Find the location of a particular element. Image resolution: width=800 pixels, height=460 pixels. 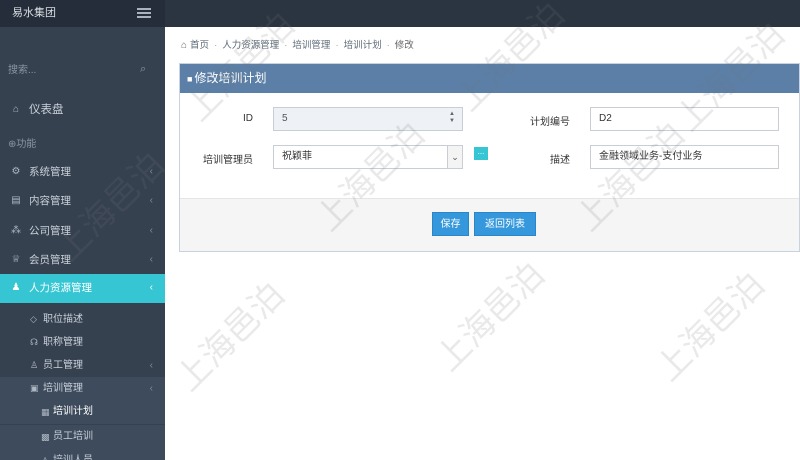

headset-icon: ☊ is located at coordinates (34, 342).